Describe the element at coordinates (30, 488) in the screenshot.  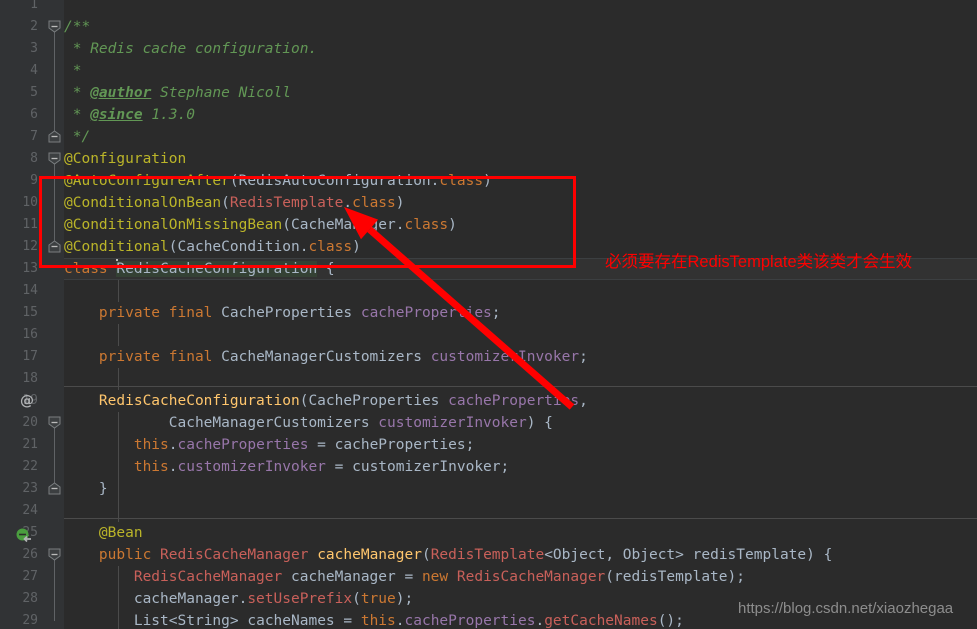
I see `line-number: 23` at that location.